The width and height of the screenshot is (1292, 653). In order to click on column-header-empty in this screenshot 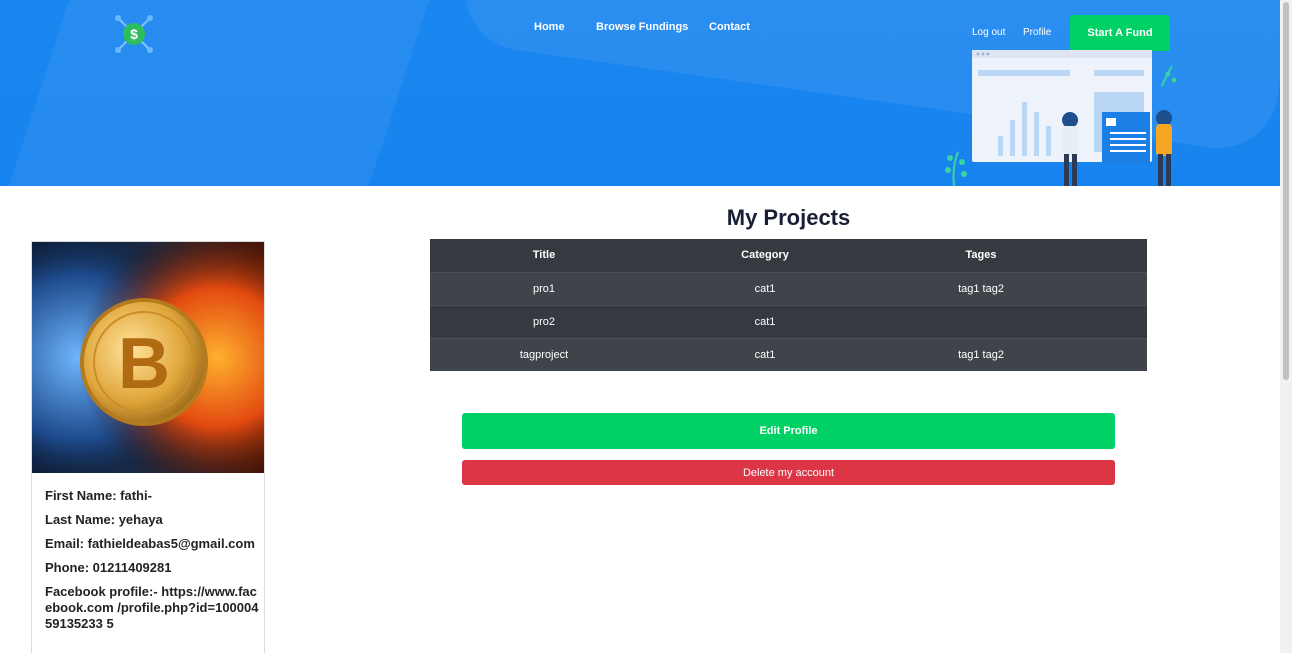, I will do `click(1118, 255)`.